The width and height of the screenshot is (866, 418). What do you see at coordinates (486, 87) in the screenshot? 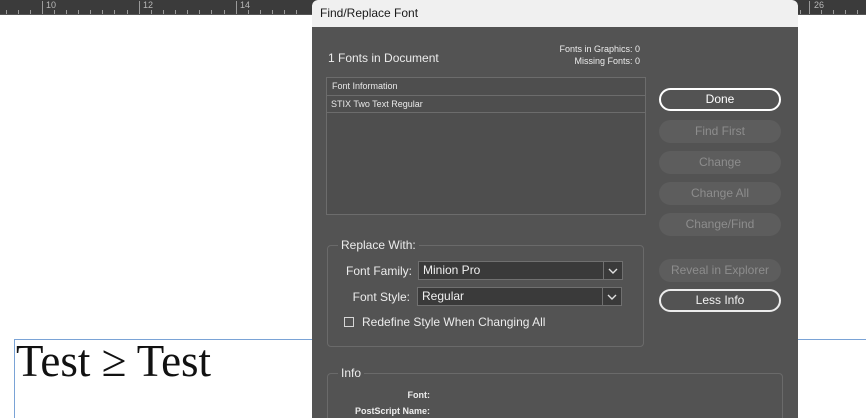
I see `font-list-header: Font Information` at bounding box center [486, 87].